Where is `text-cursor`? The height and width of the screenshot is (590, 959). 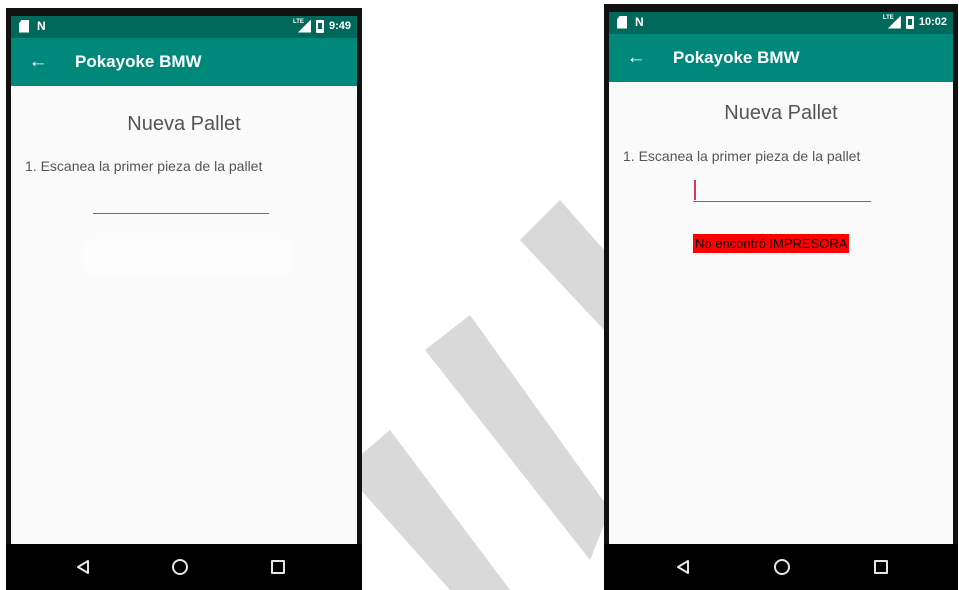 text-cursor is located at coordinates (695, 190).